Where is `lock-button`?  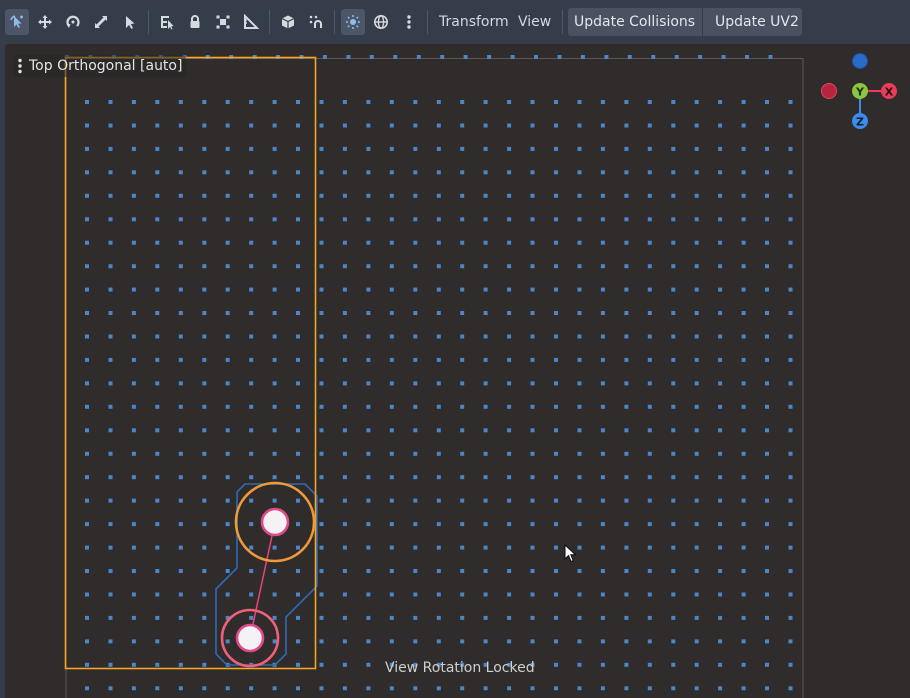
lock-button is located at coordinates (195, 22).